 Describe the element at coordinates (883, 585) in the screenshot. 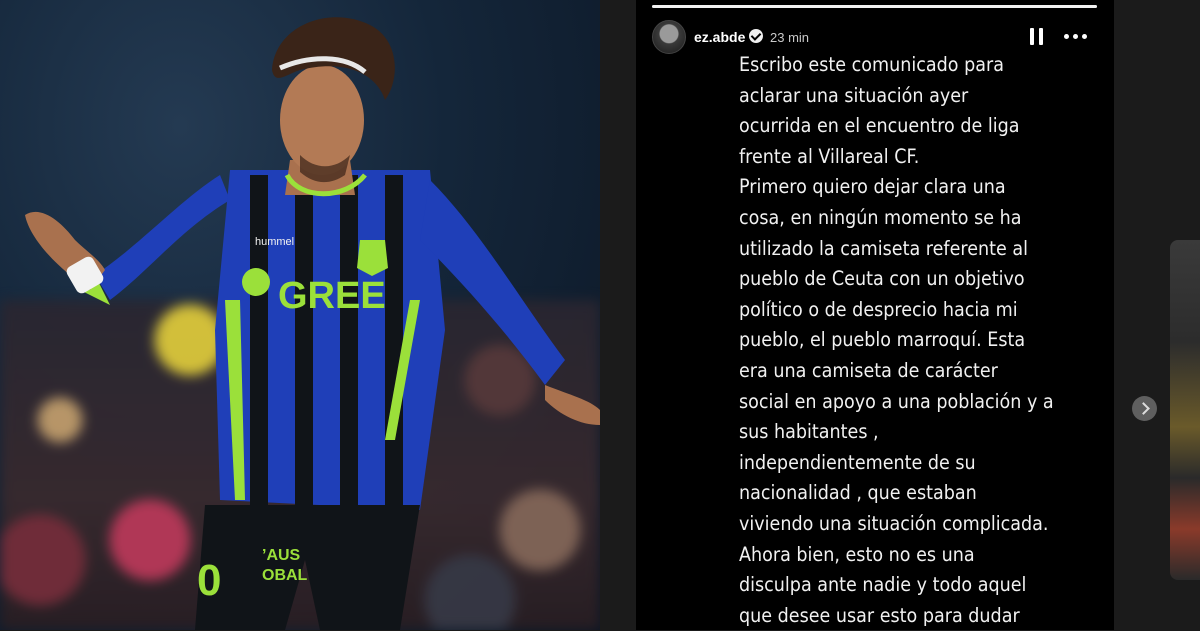

I see `story-text-line: disculpa ante nadie y todo aquel` at that location.